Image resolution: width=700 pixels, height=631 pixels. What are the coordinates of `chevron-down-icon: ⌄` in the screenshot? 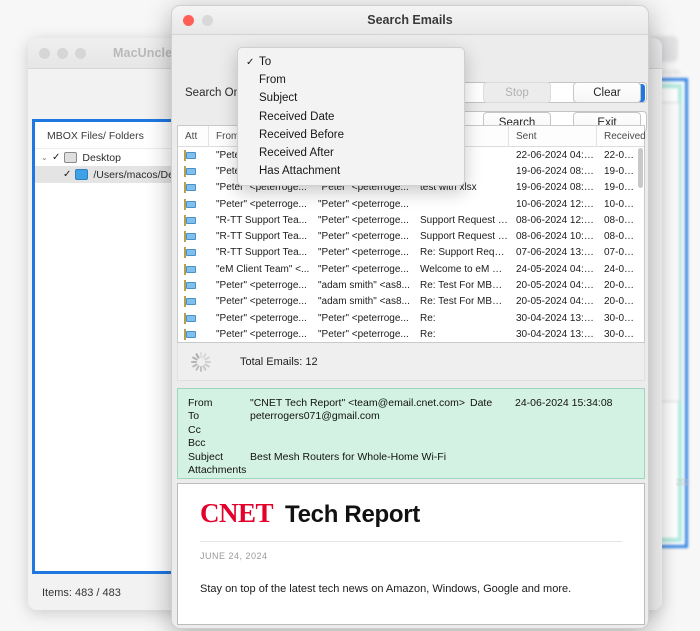 It's located at (46, 157).